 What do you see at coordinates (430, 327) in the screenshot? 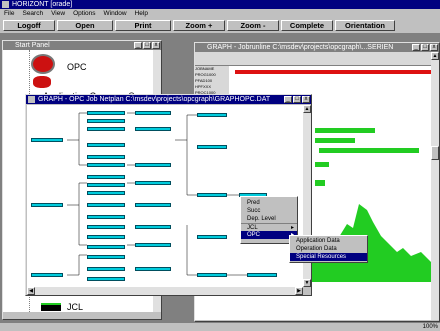
I see `zoom-level: 100%` at bounding box center [430, 327].